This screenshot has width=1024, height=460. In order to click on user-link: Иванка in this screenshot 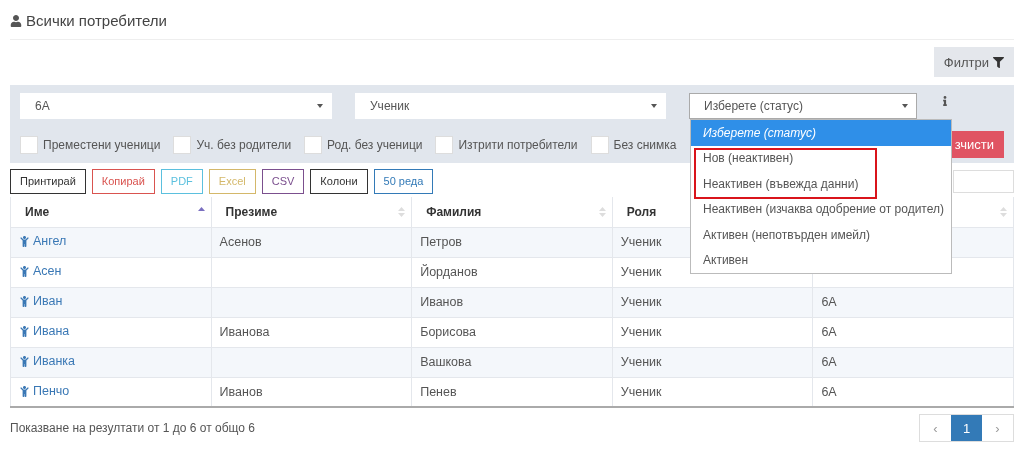, I will do `click(47, 361)`.